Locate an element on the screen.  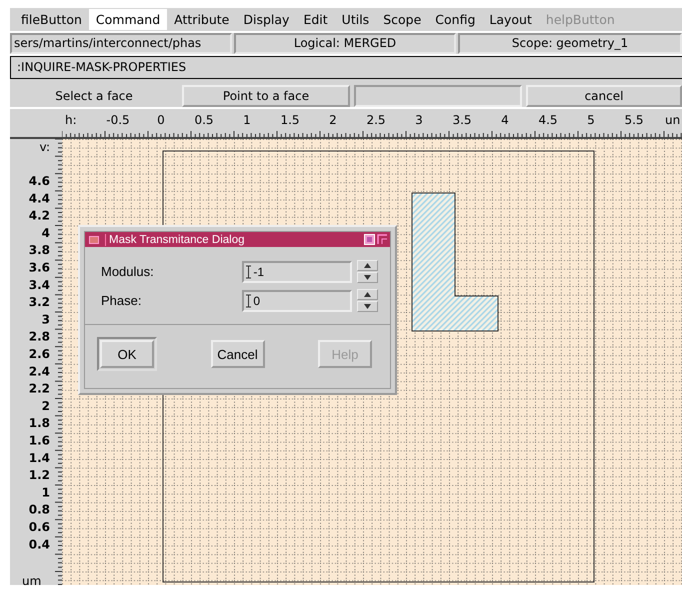
menu-item: Edit is located at coordinates (315, 19).